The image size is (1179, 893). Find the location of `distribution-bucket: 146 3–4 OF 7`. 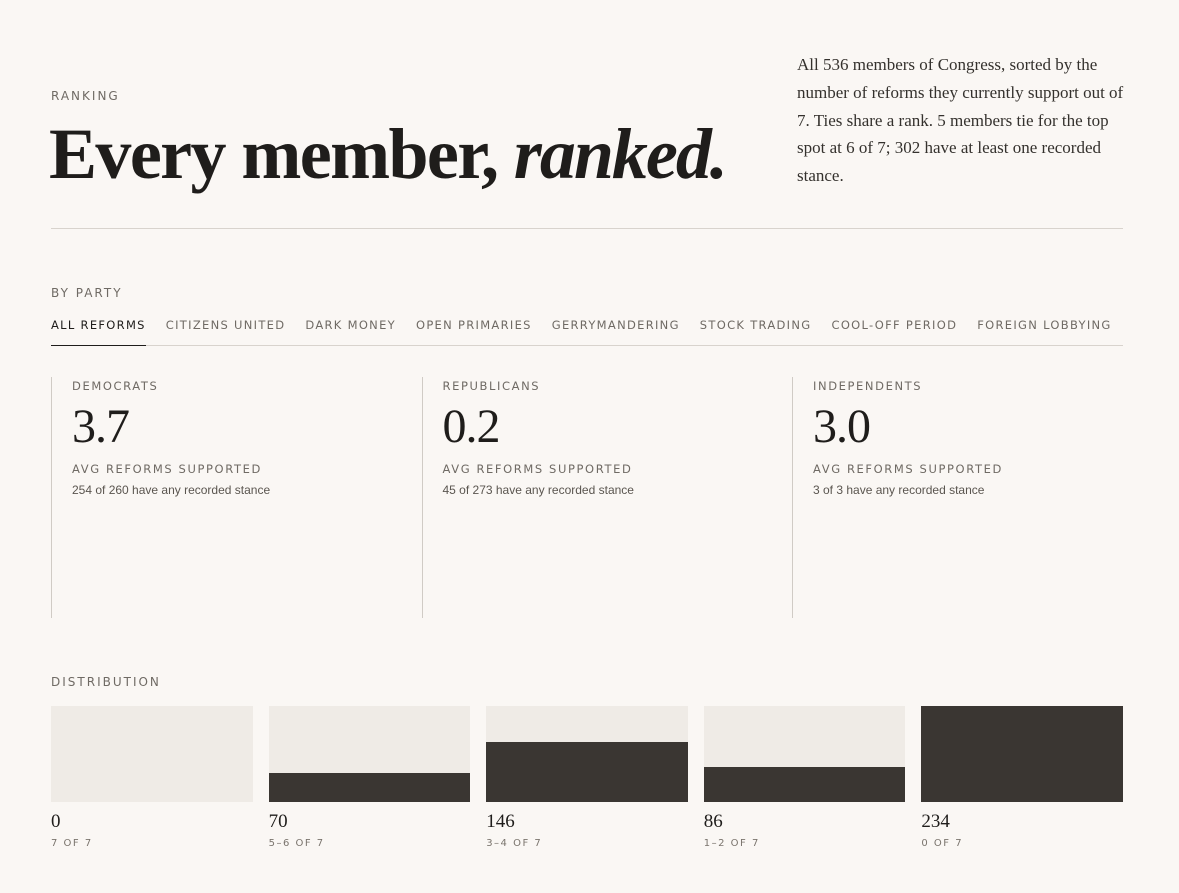

distribution-bucket: 146 3–4 OF 7 is located at coordinates (587, 777).